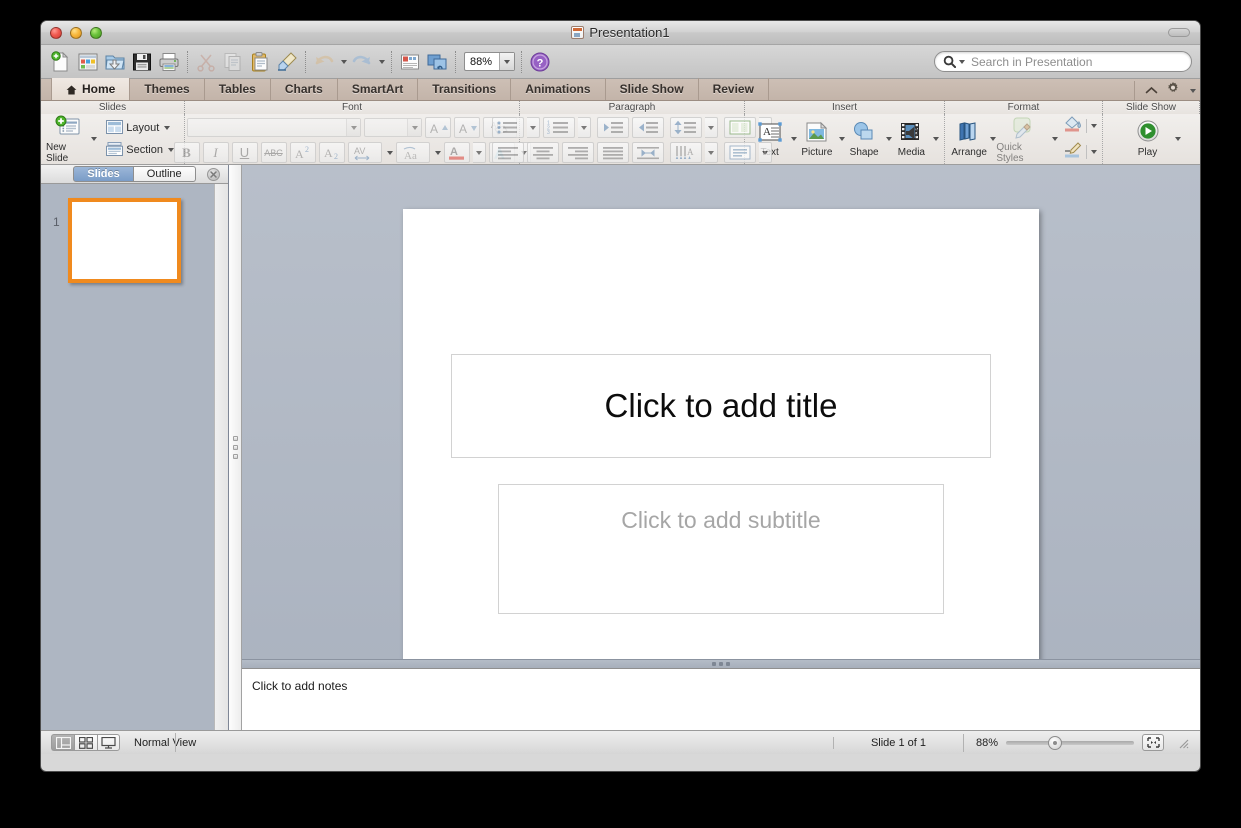  Describe the element at coordinates (864, 139) in the screenshot. I see `insert-shape-button: Shape` at that location.